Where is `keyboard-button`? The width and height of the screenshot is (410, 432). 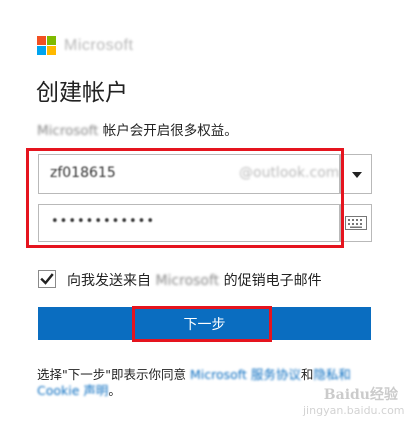
keyboard-button is located at coordinates (356, 223).